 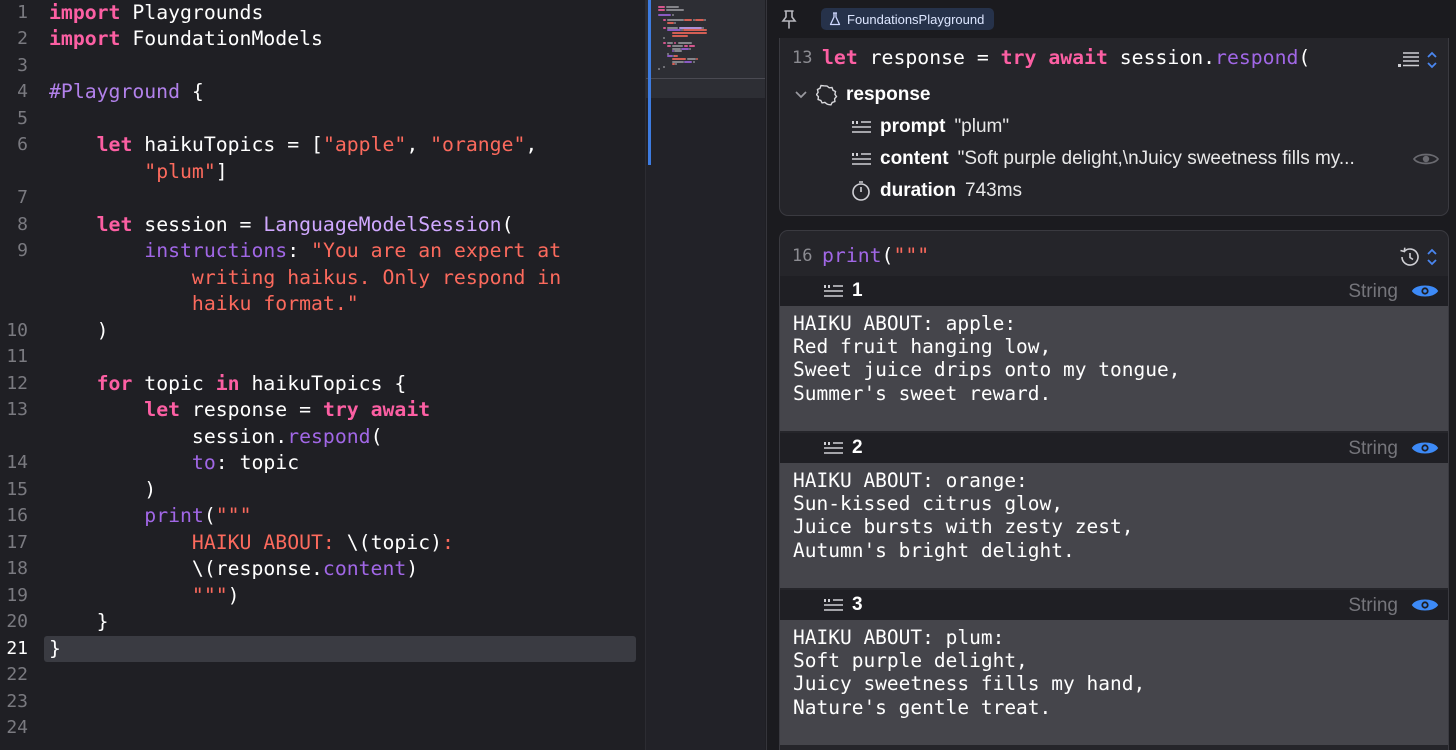 I want to click on playground-tab: FoundationsPlayground, so click(x=908, y=19).